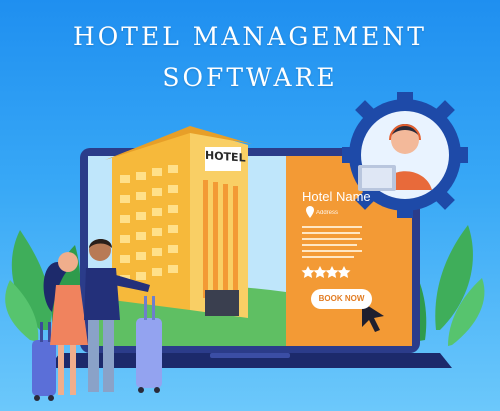 The width and height of the screenshot is (500, 411). I want to click on address-label: Address, so click(327, 213).